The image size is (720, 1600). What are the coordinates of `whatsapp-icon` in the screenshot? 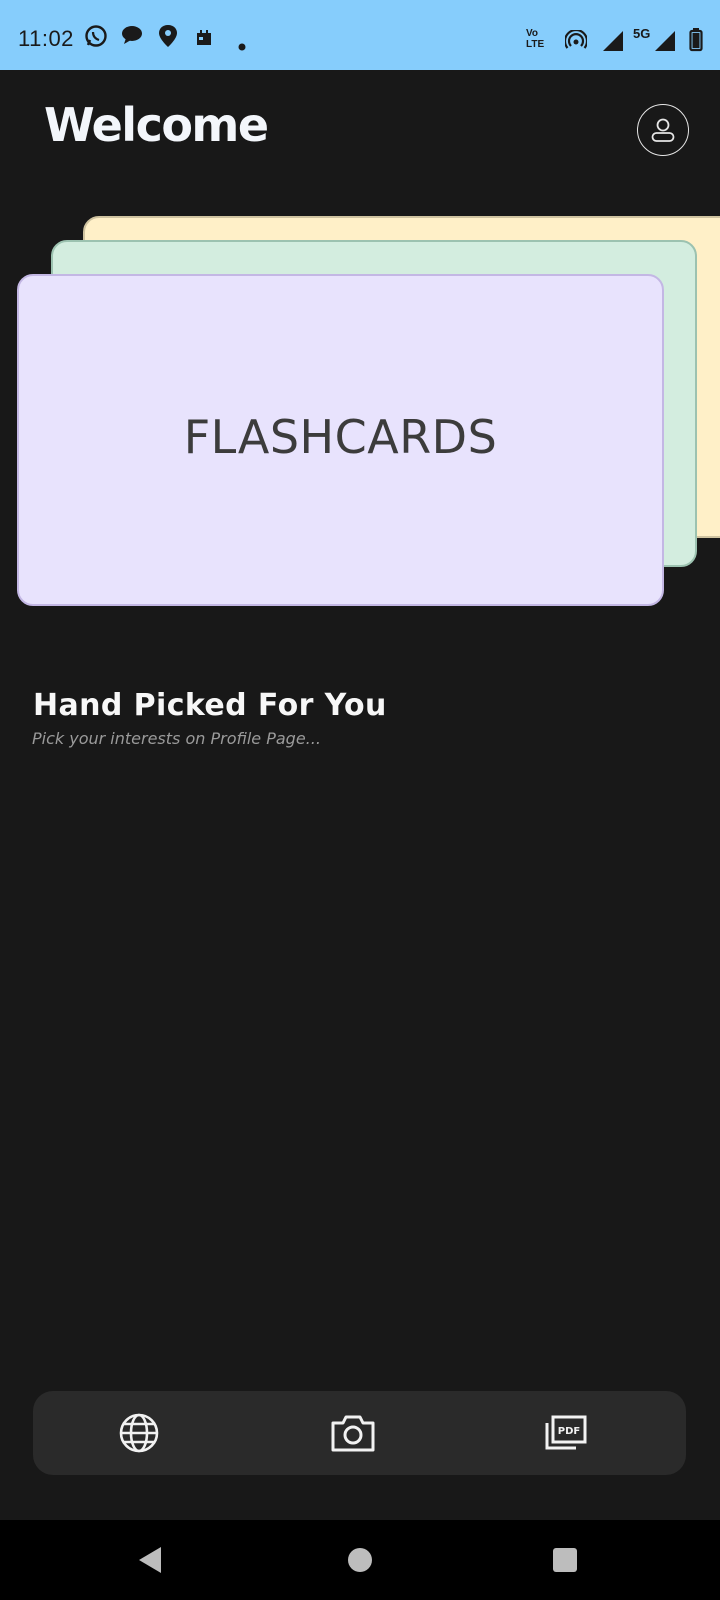 It's located at (96, 38).